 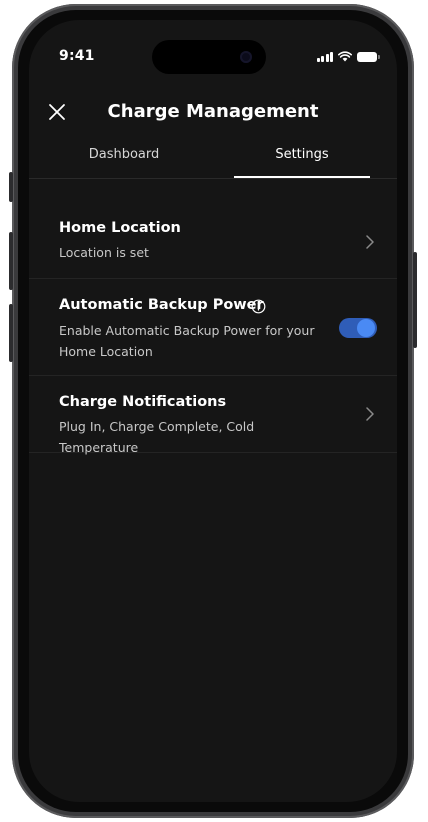 I want to click on tab-dashboard: Dashboard, so click(x=124, y=158).